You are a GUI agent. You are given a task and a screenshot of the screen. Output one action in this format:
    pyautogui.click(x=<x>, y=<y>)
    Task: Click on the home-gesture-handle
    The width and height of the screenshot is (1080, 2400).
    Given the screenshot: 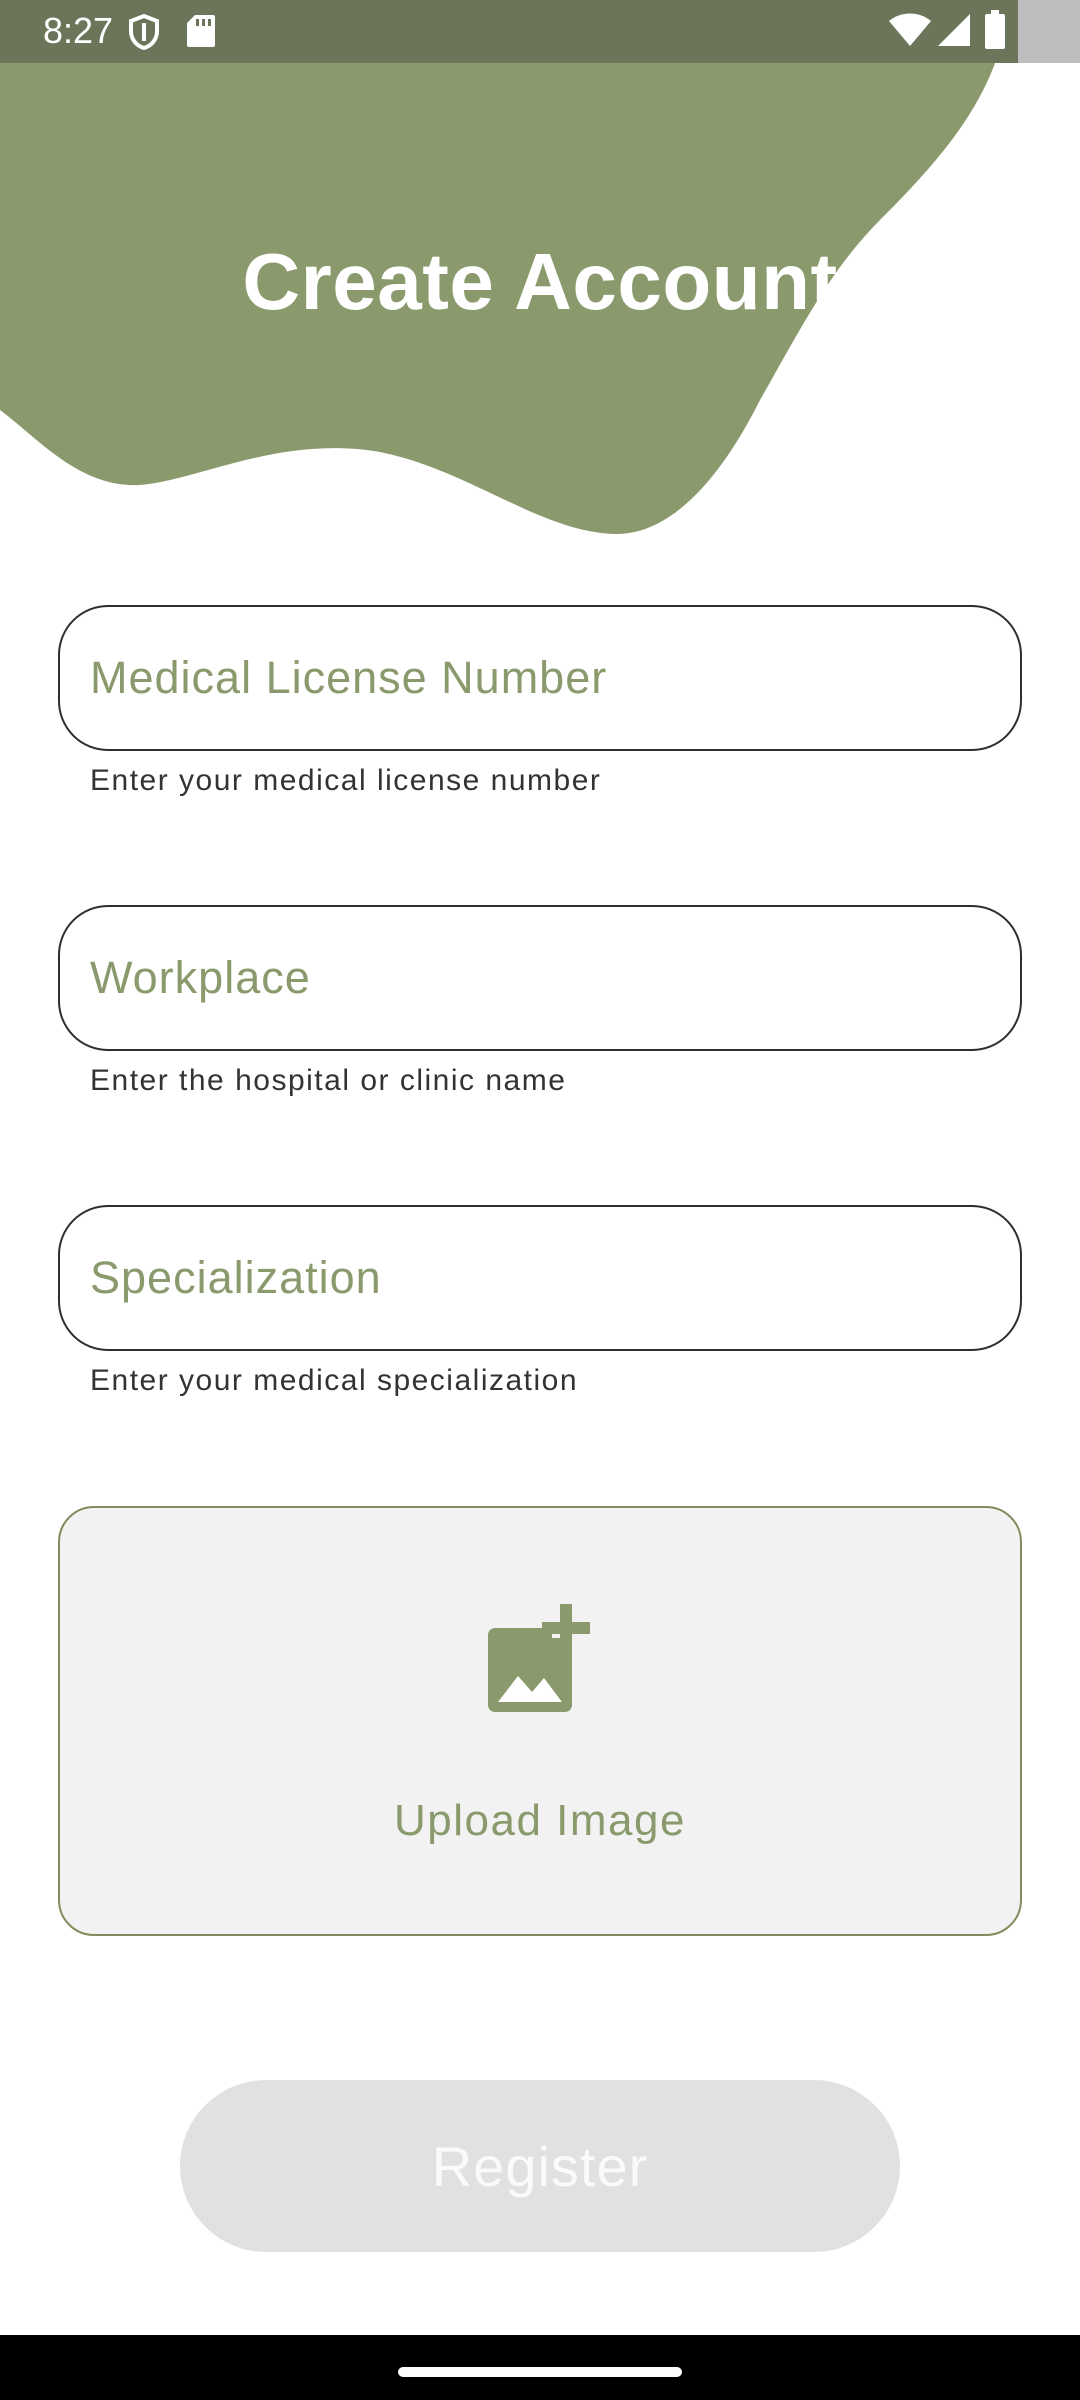 What is the action you would take?
    pyautogui.click(x=540, y=2372)
    